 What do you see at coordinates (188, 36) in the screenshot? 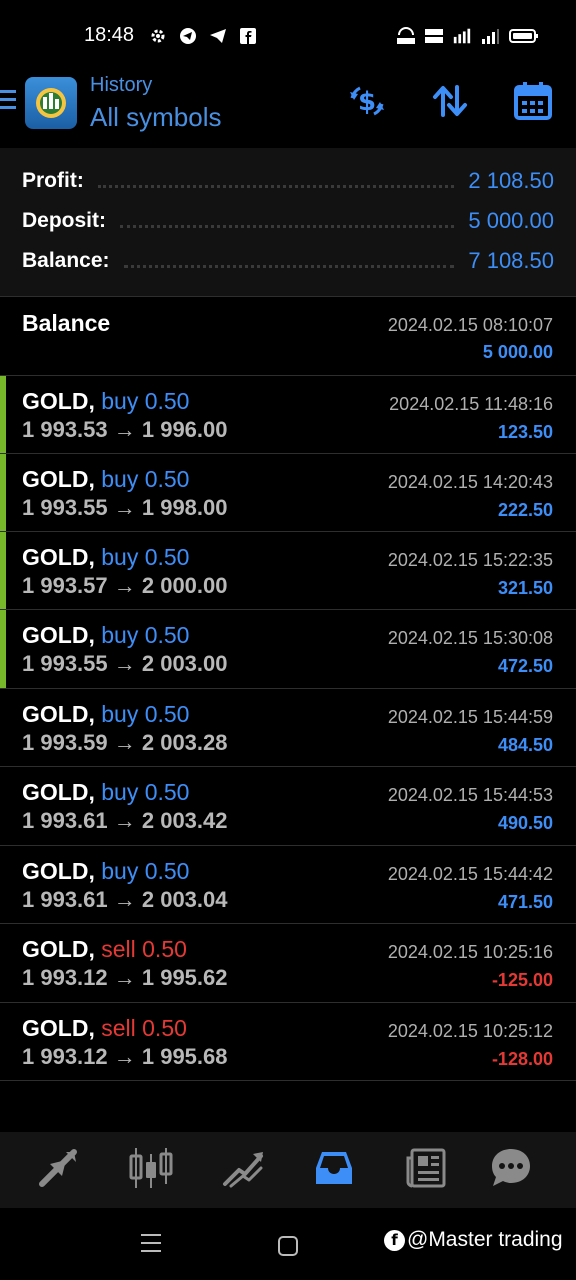
I see `telegram-icon` at bounding box center [188, 36].